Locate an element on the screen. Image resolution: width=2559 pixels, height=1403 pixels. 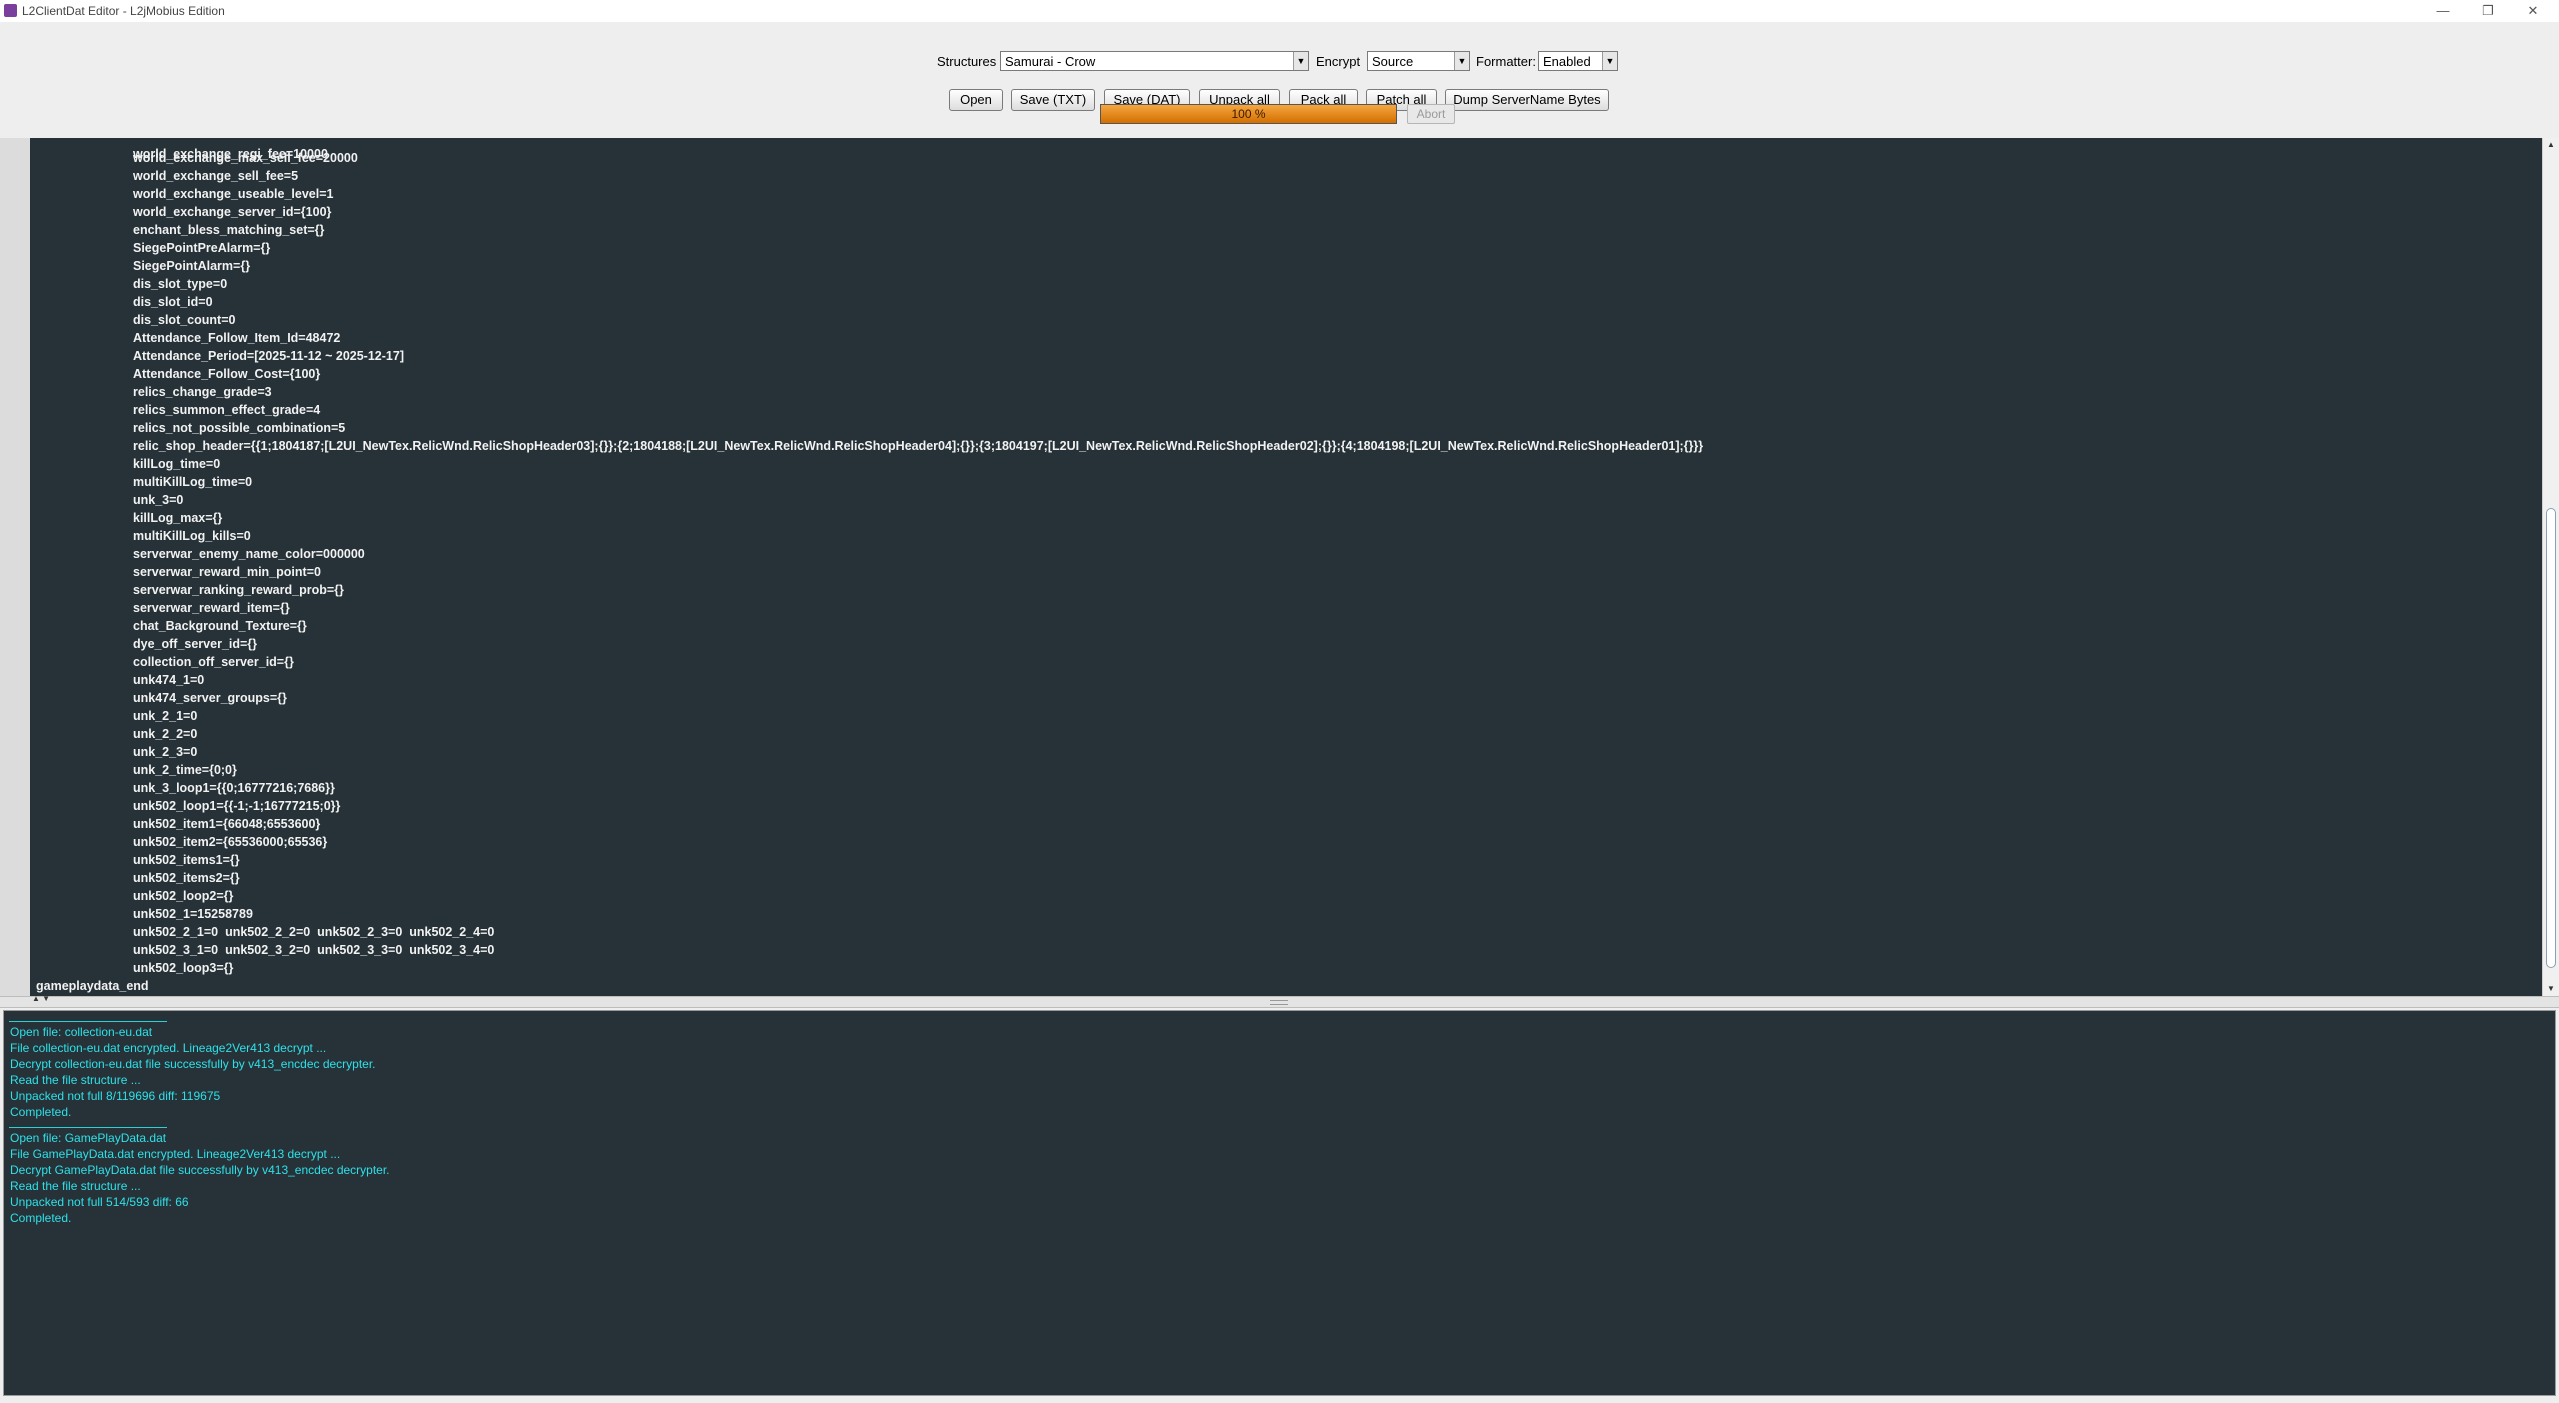
code-line-text: serverwar_reward_min_point=0 is located at coordinates (227, 572).